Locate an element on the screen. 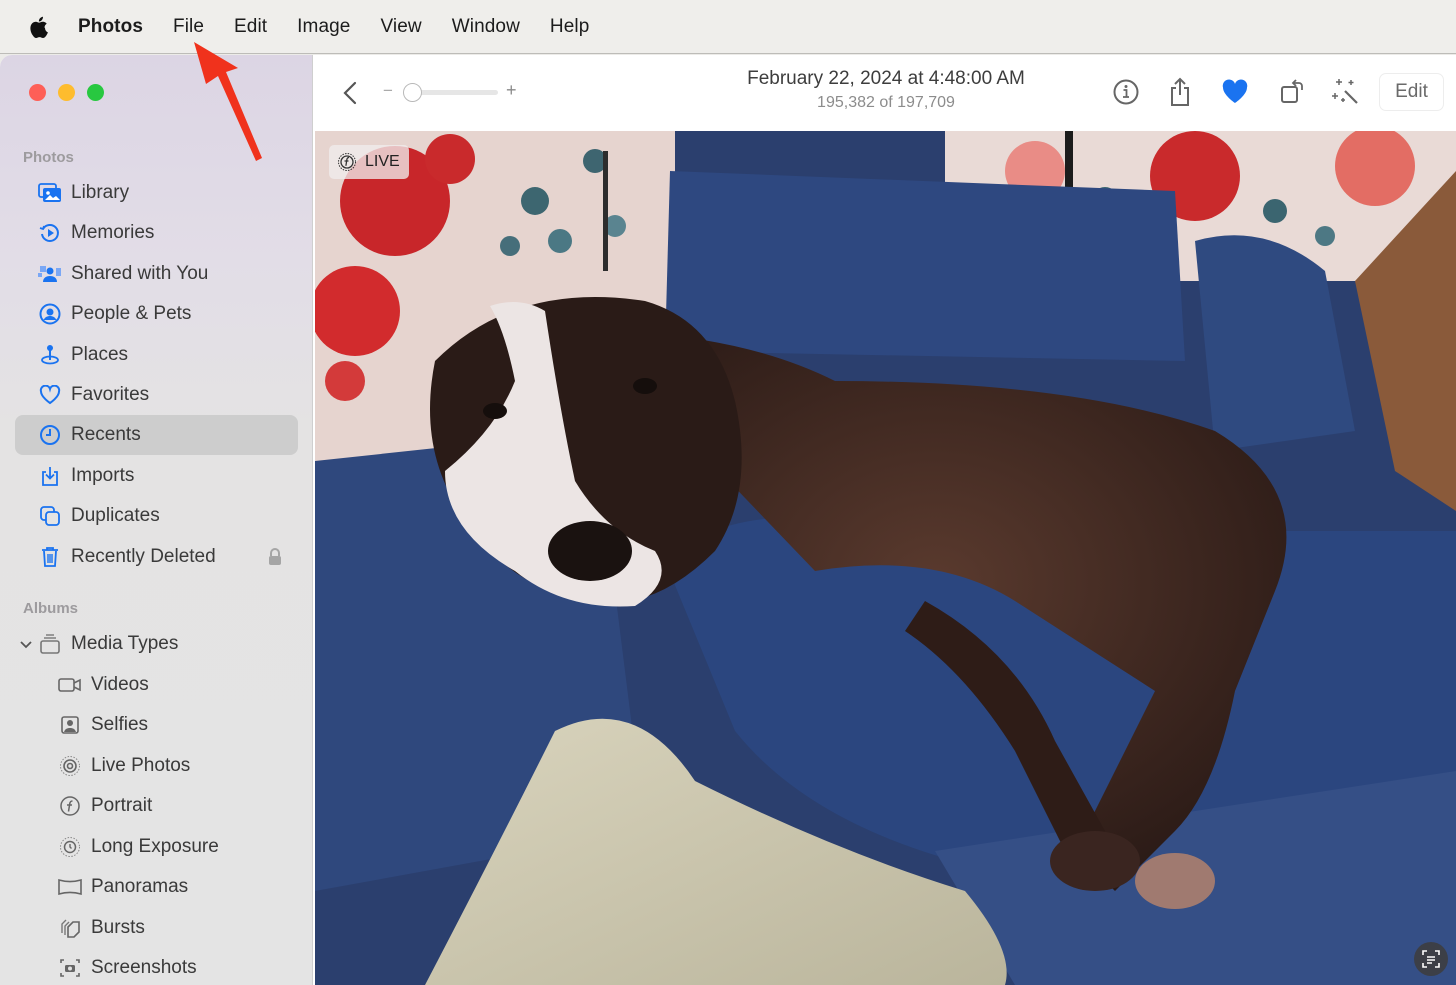  menu-window: Window is located at coordinates (486, 27).